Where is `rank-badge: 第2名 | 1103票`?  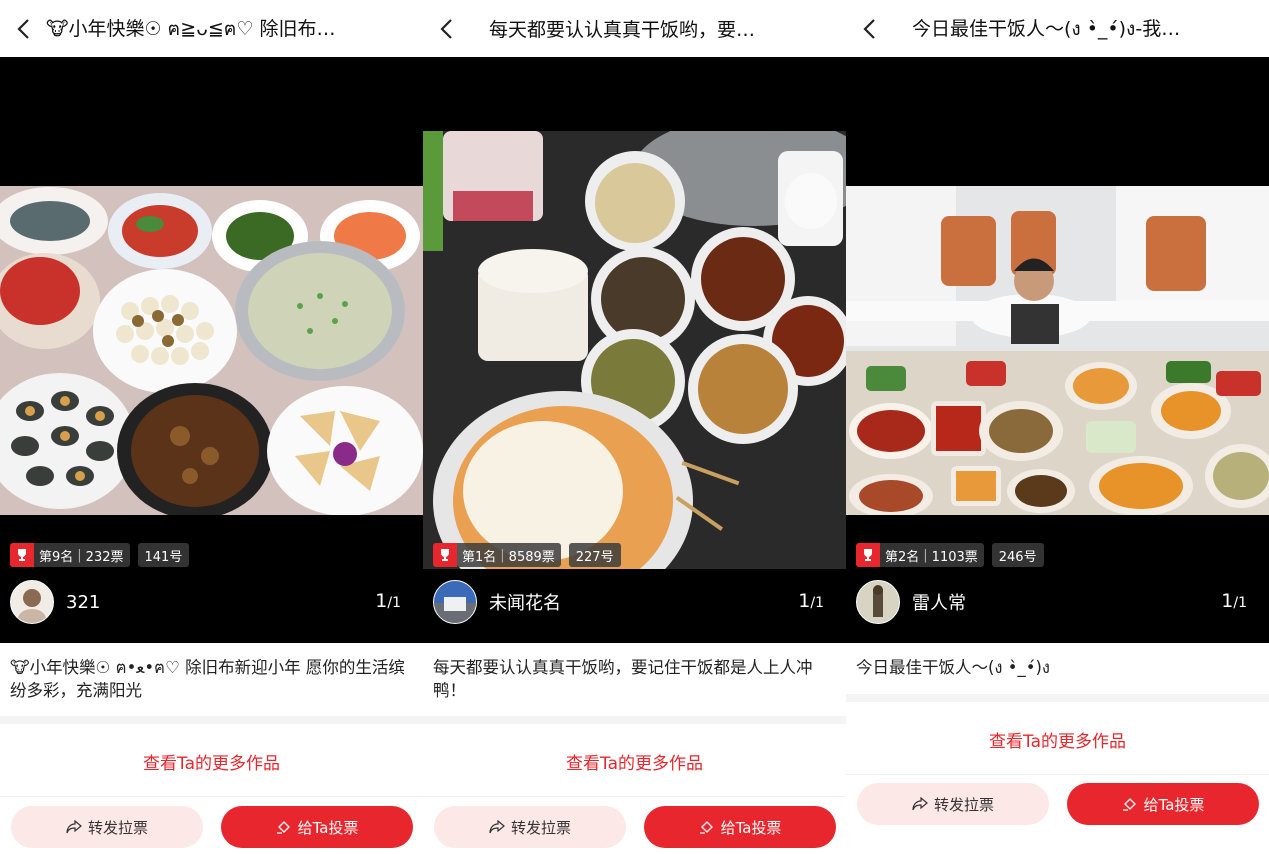 rank-badge: 第2名 | 1103票 is located at coordinates (920, 555).